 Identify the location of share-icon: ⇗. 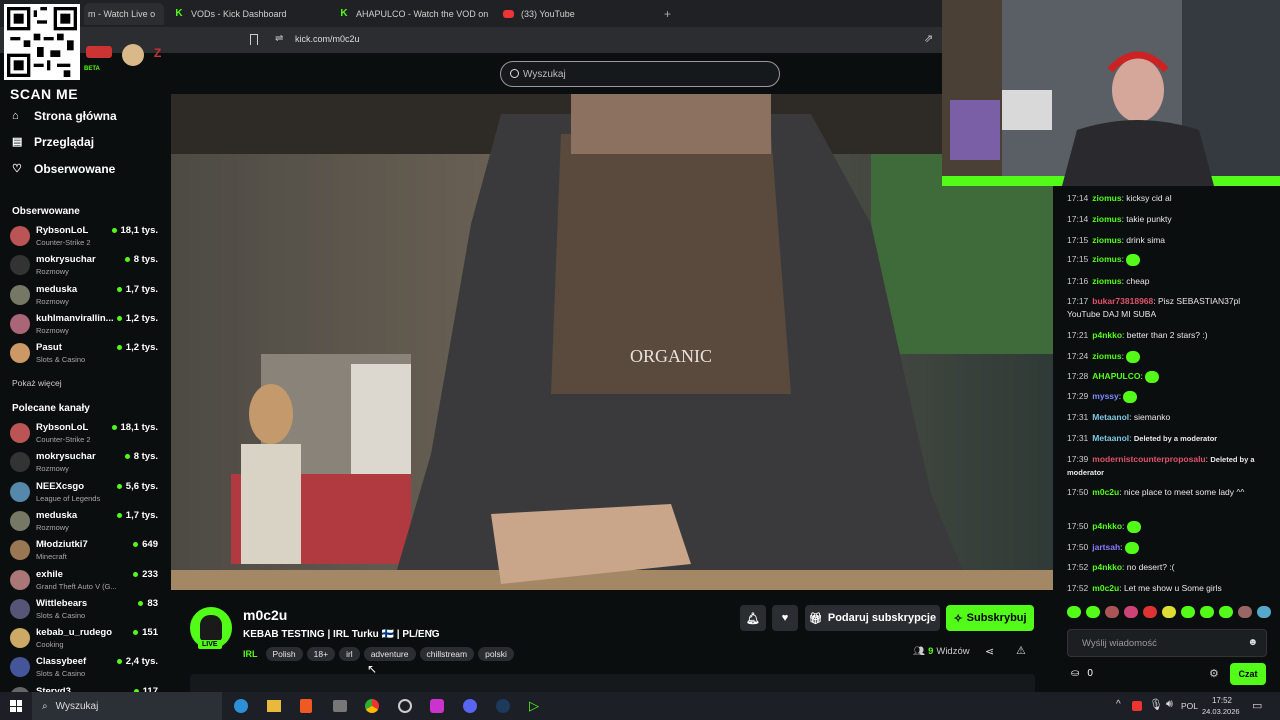
(928, 38).